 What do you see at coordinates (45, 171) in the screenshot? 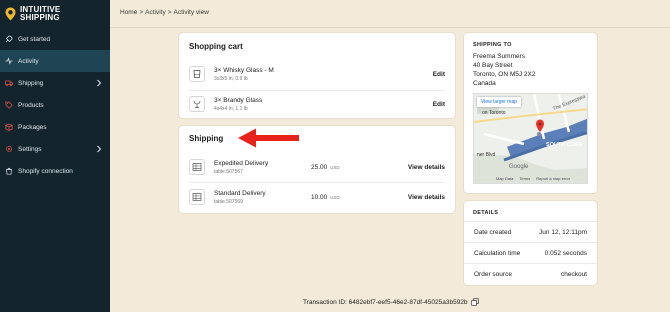
I see `sidebar-item-label: Shopify connection` at bounding box center [45, 171].